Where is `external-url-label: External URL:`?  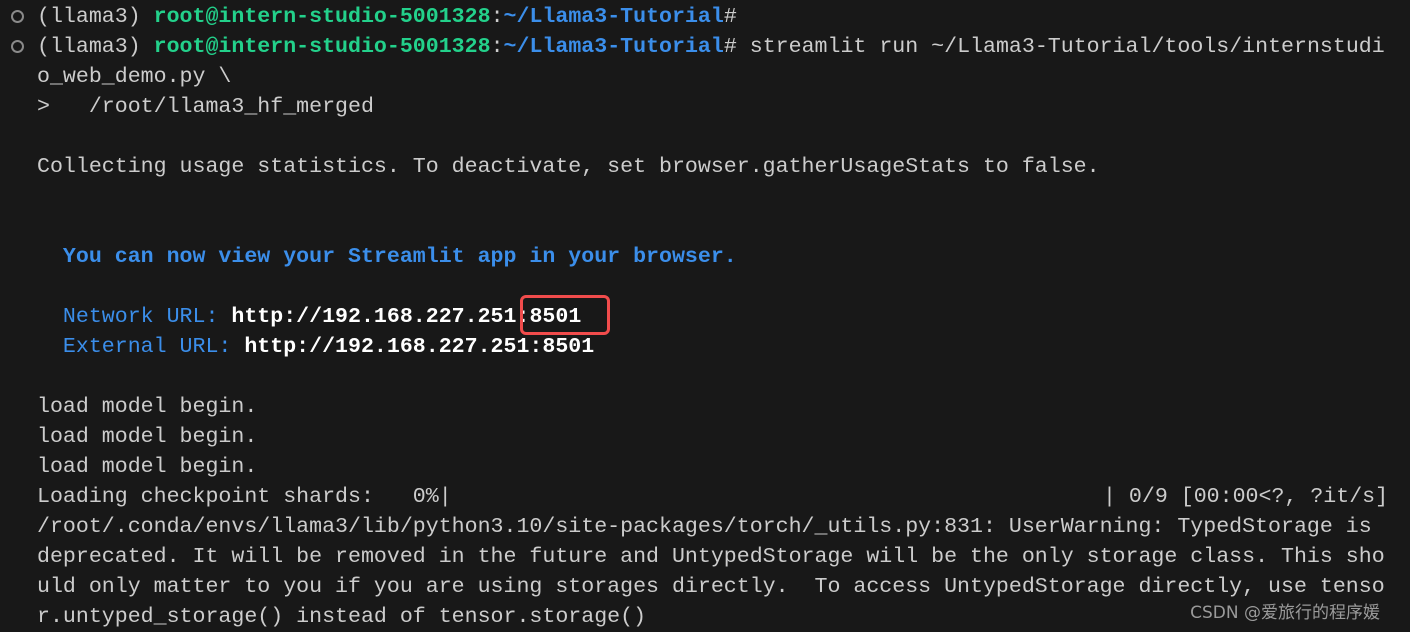
external-url-label: External URL: is located at coordinates (141, 347).